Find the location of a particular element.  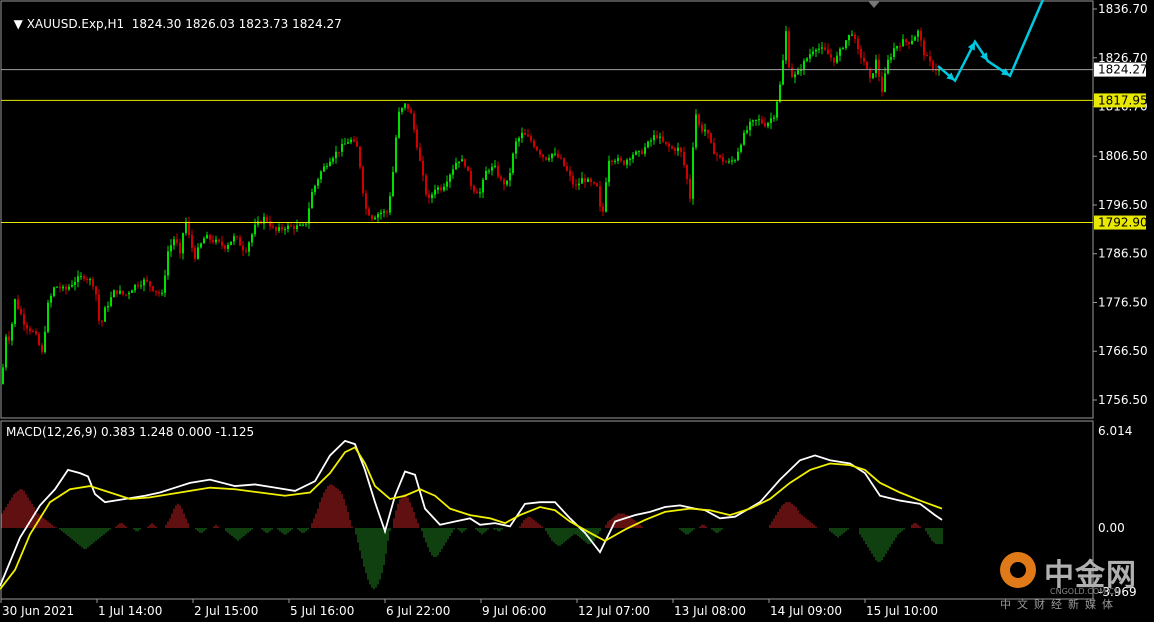

time-tick-label: 1 Jul 14:00 is located at coordinates (130, 611).